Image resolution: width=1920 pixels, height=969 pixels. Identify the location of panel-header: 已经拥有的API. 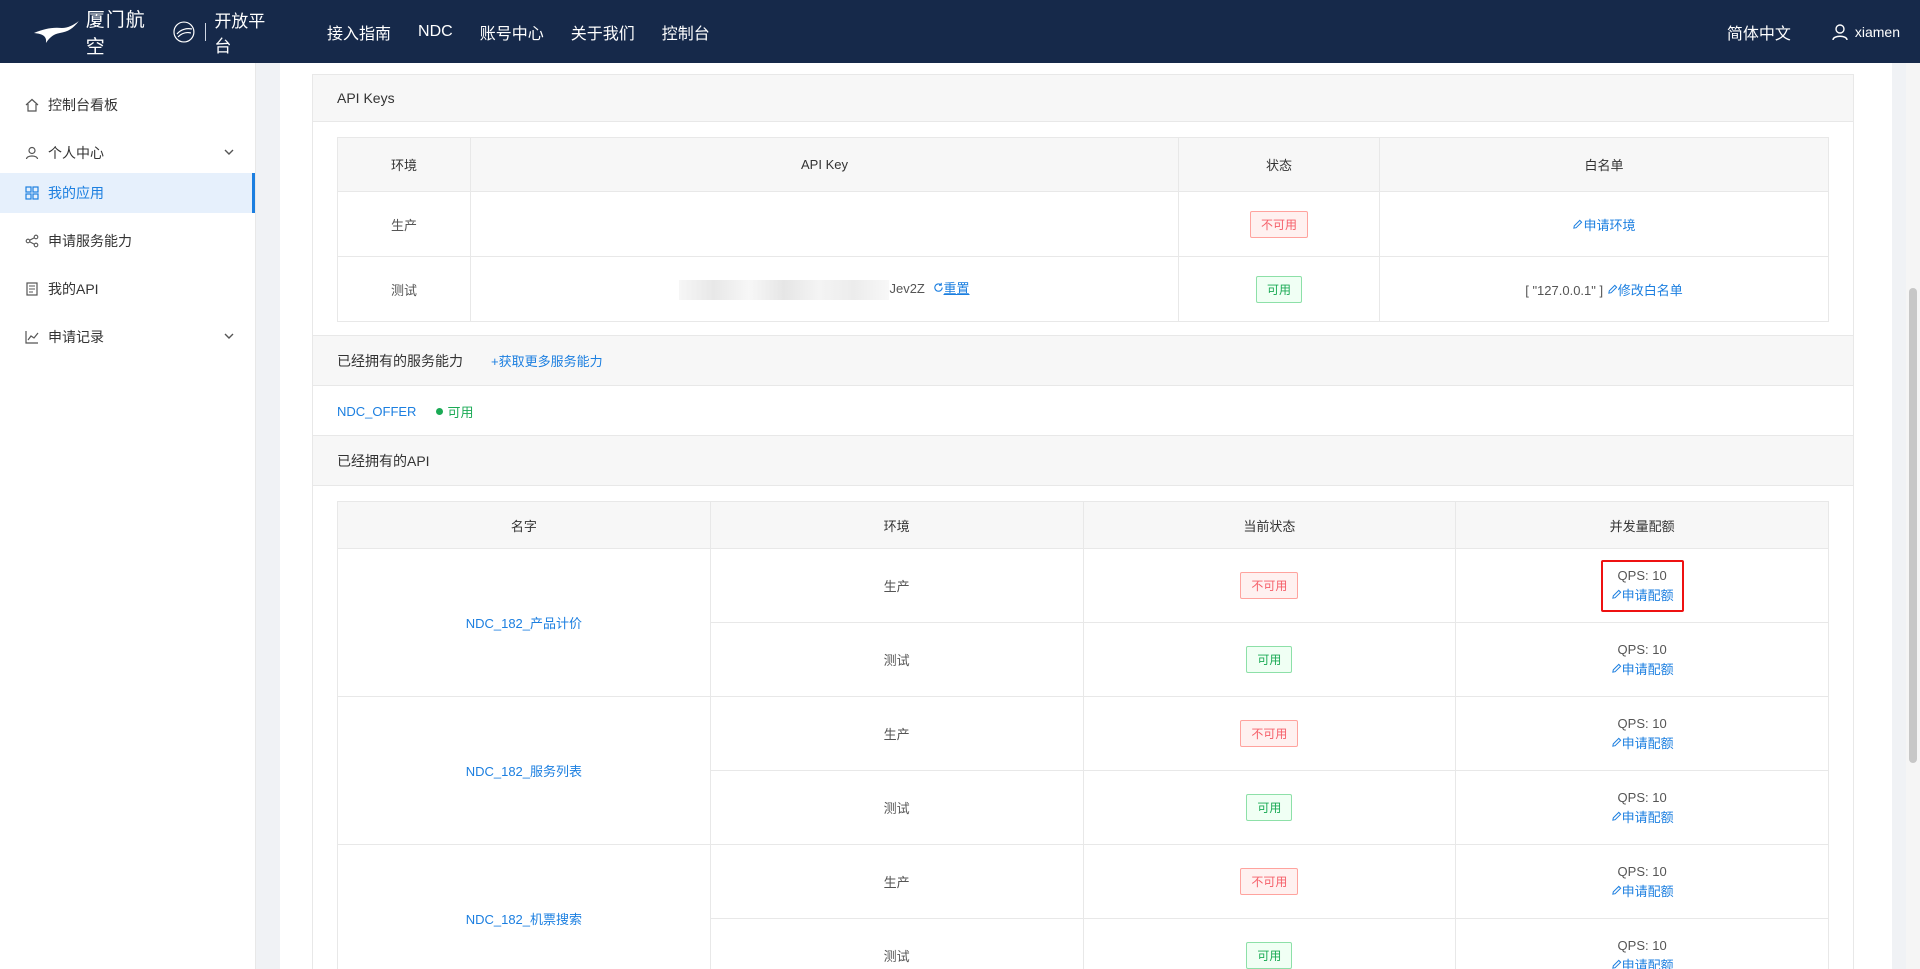
(1083, 461).